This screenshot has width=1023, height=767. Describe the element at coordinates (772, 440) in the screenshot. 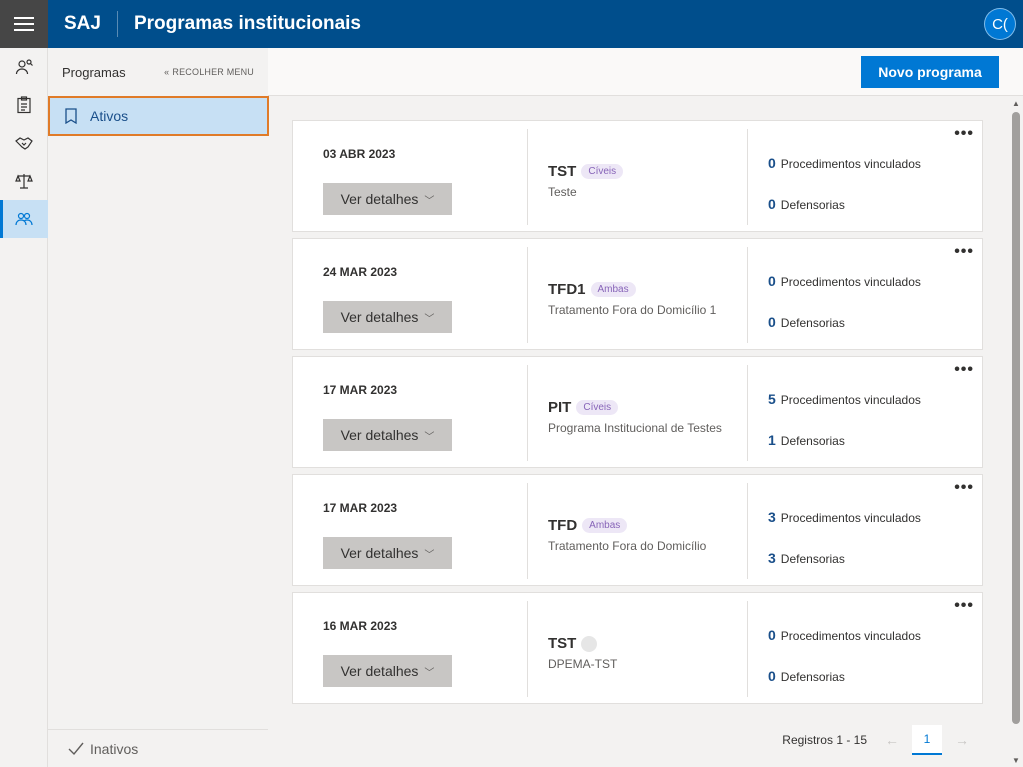

I see `defensorias-count: 1` at that location.